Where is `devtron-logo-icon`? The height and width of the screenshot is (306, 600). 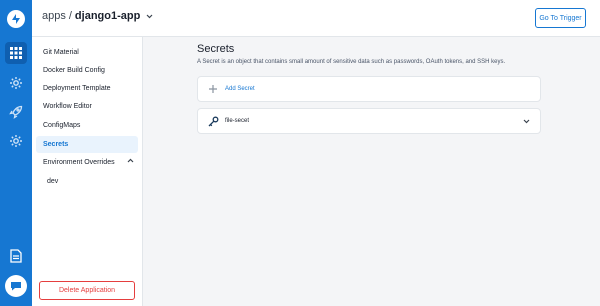 devtron-logo-icon is located at coordinates (16, 19).